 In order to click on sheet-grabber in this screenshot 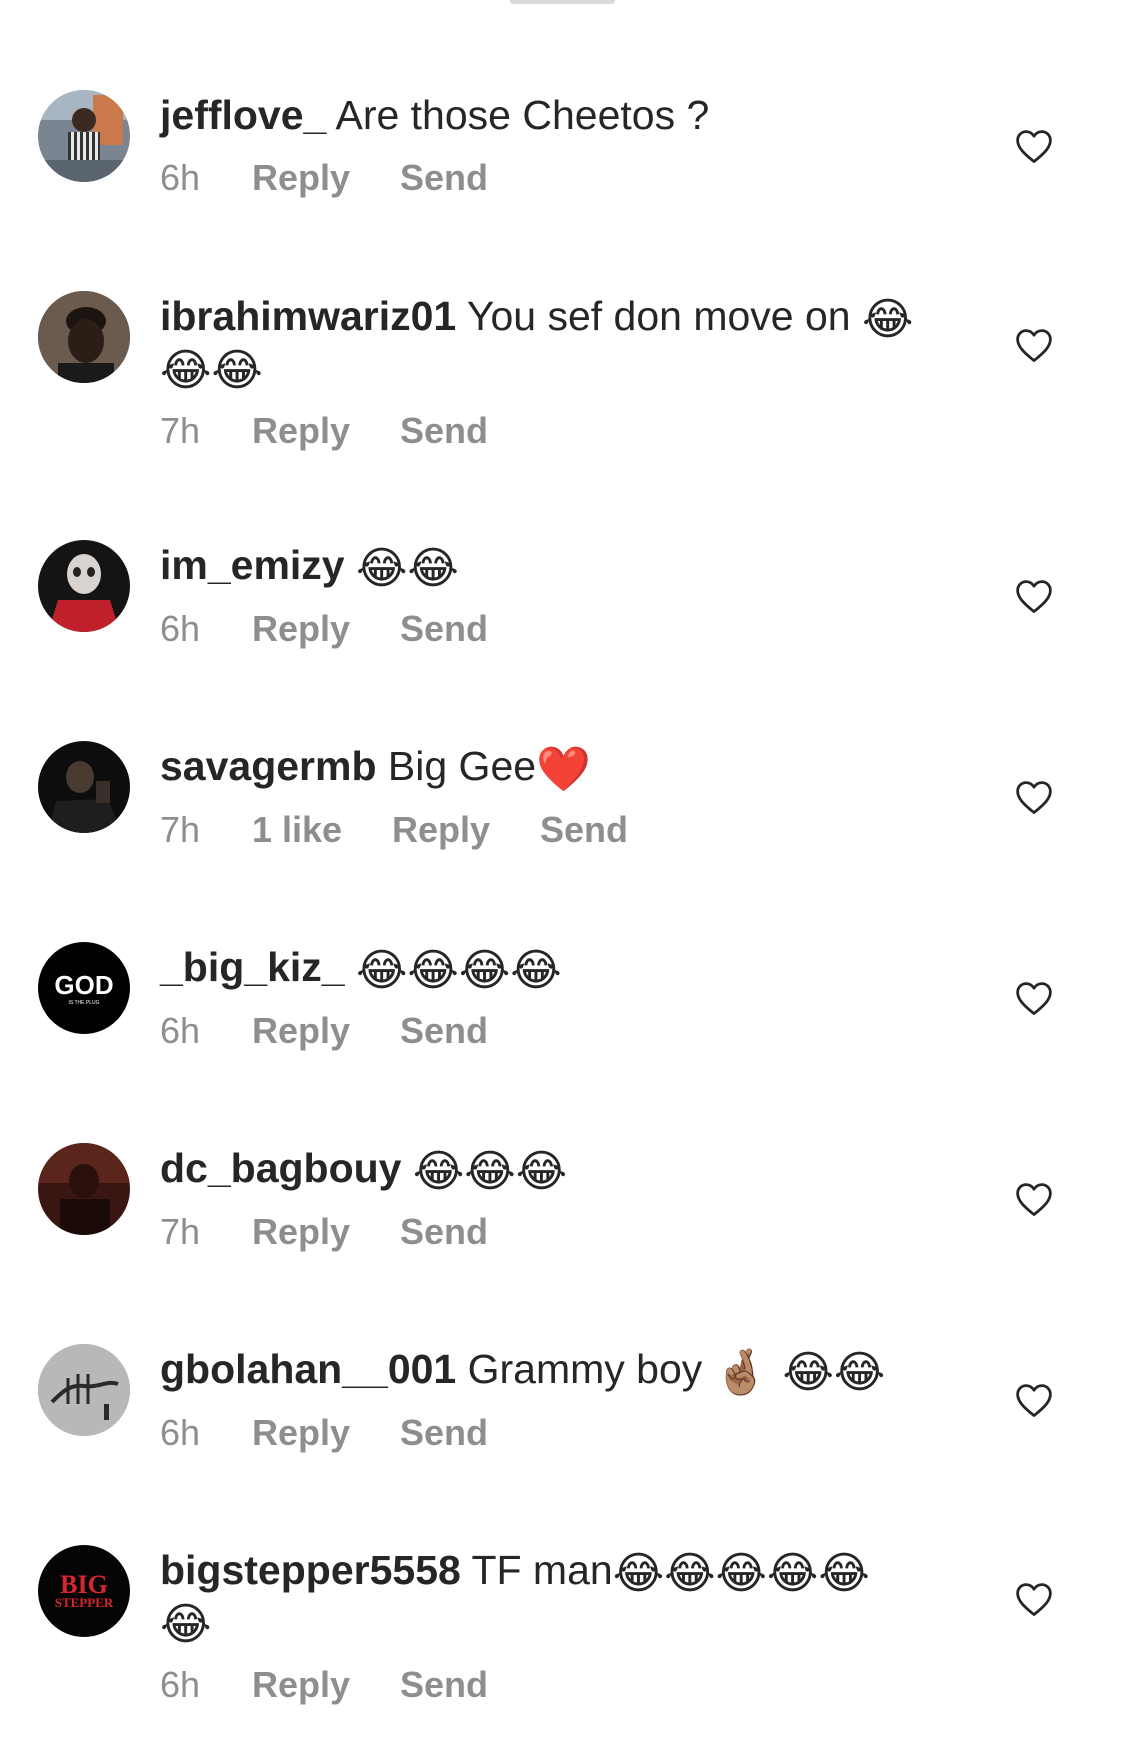, I will do `click(562, 2)`.